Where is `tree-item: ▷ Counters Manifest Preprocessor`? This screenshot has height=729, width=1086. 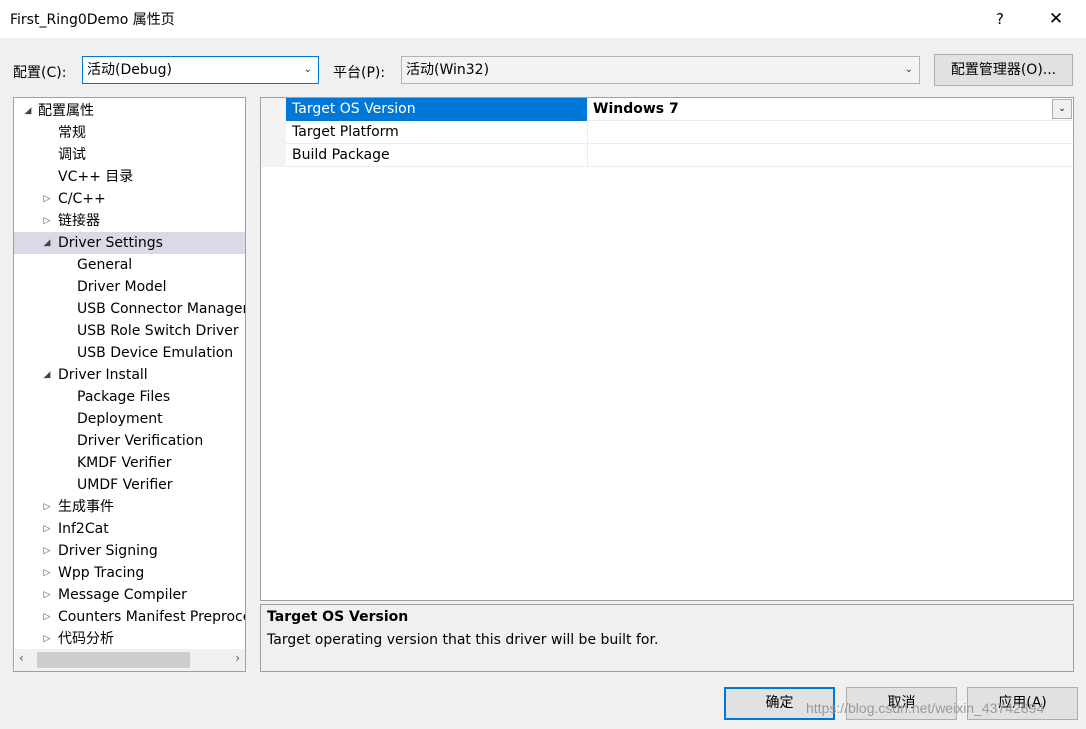 tree-item: ▷ Counters Manifest Preprocessor is located at coordinates (129, 617).